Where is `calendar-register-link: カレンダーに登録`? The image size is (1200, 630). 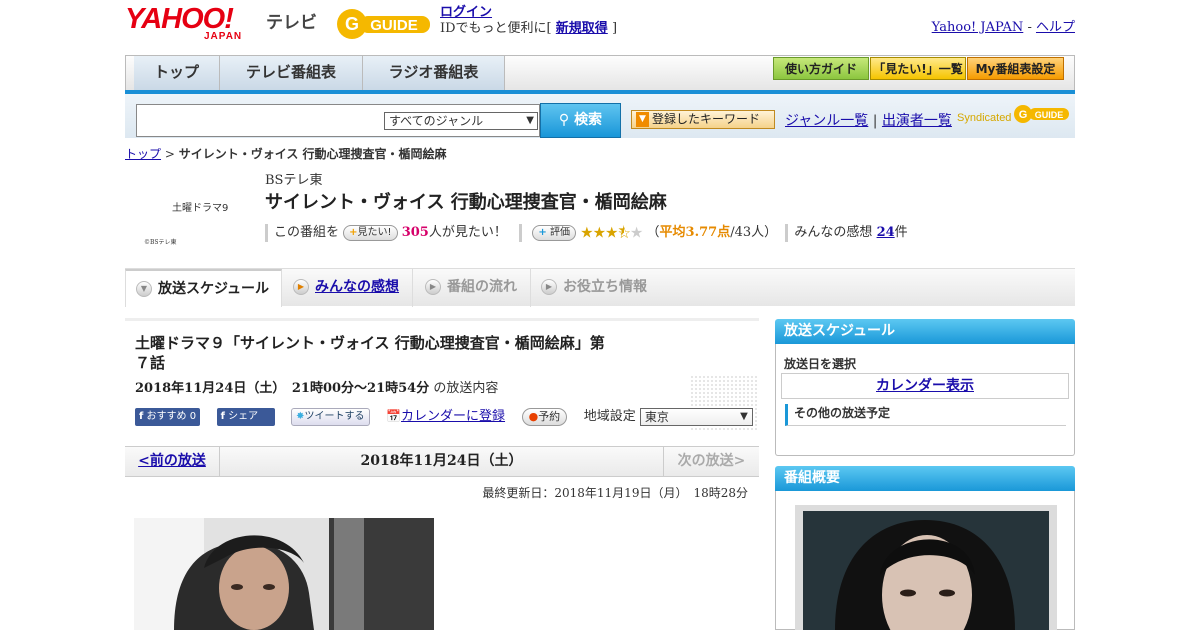
calendar-register-link: カレンダーに登録 is located at coordinates (453, 416).